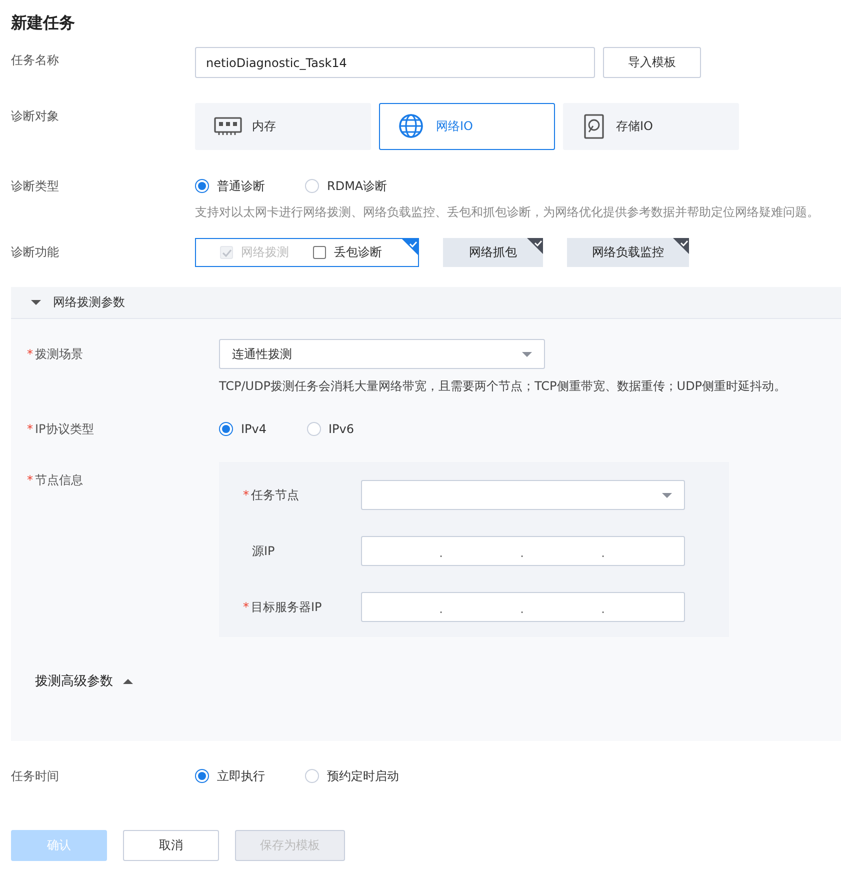  I want to click on radio-option: IPv4, so click(243, 429).